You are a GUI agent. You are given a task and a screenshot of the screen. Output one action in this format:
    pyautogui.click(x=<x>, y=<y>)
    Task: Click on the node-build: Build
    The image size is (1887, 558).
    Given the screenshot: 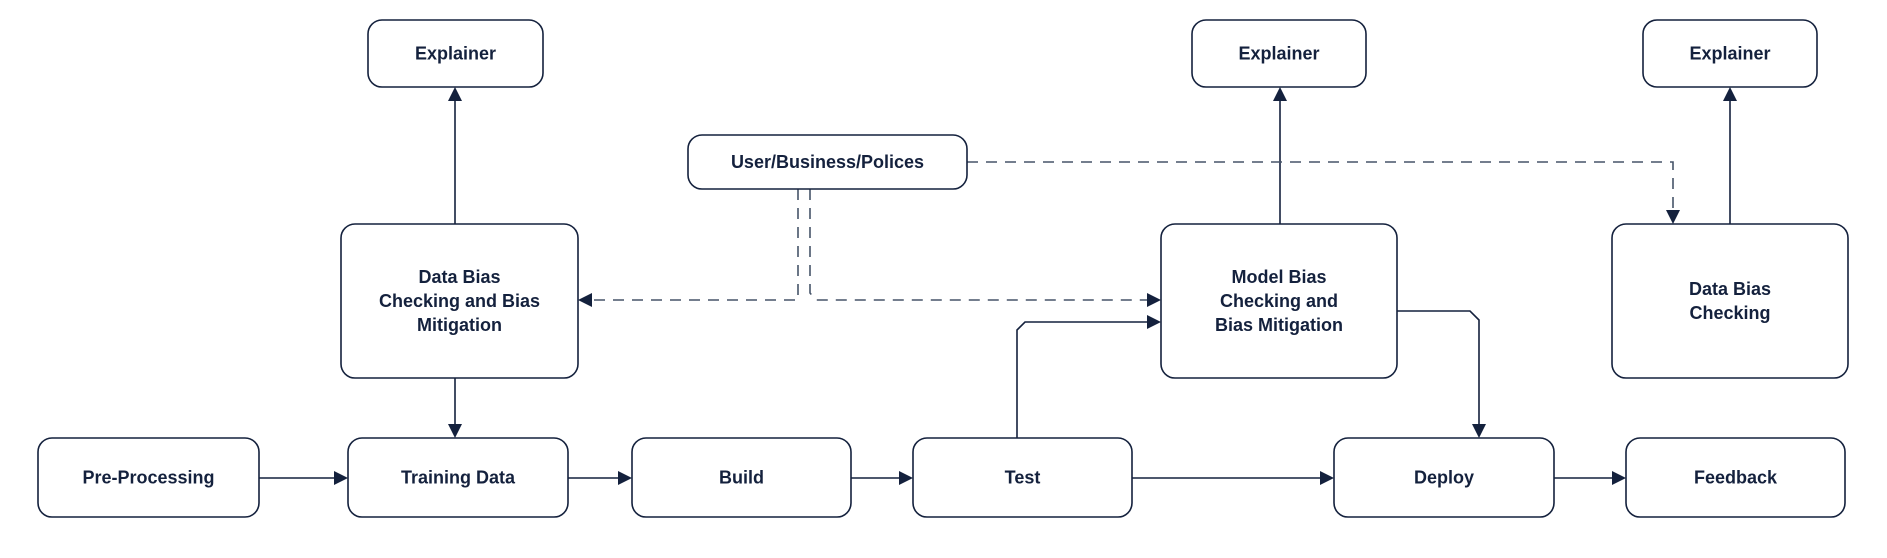 What is the action you would take?
    pyautogui.click(x=741, y=477)
    